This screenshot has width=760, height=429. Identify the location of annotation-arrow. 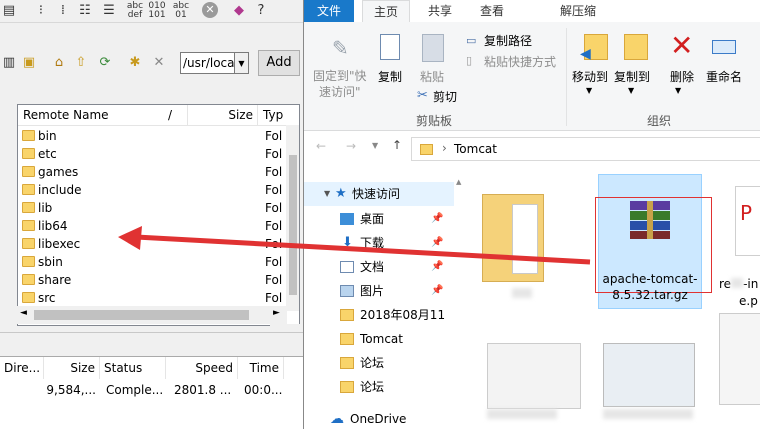
(354, 245).